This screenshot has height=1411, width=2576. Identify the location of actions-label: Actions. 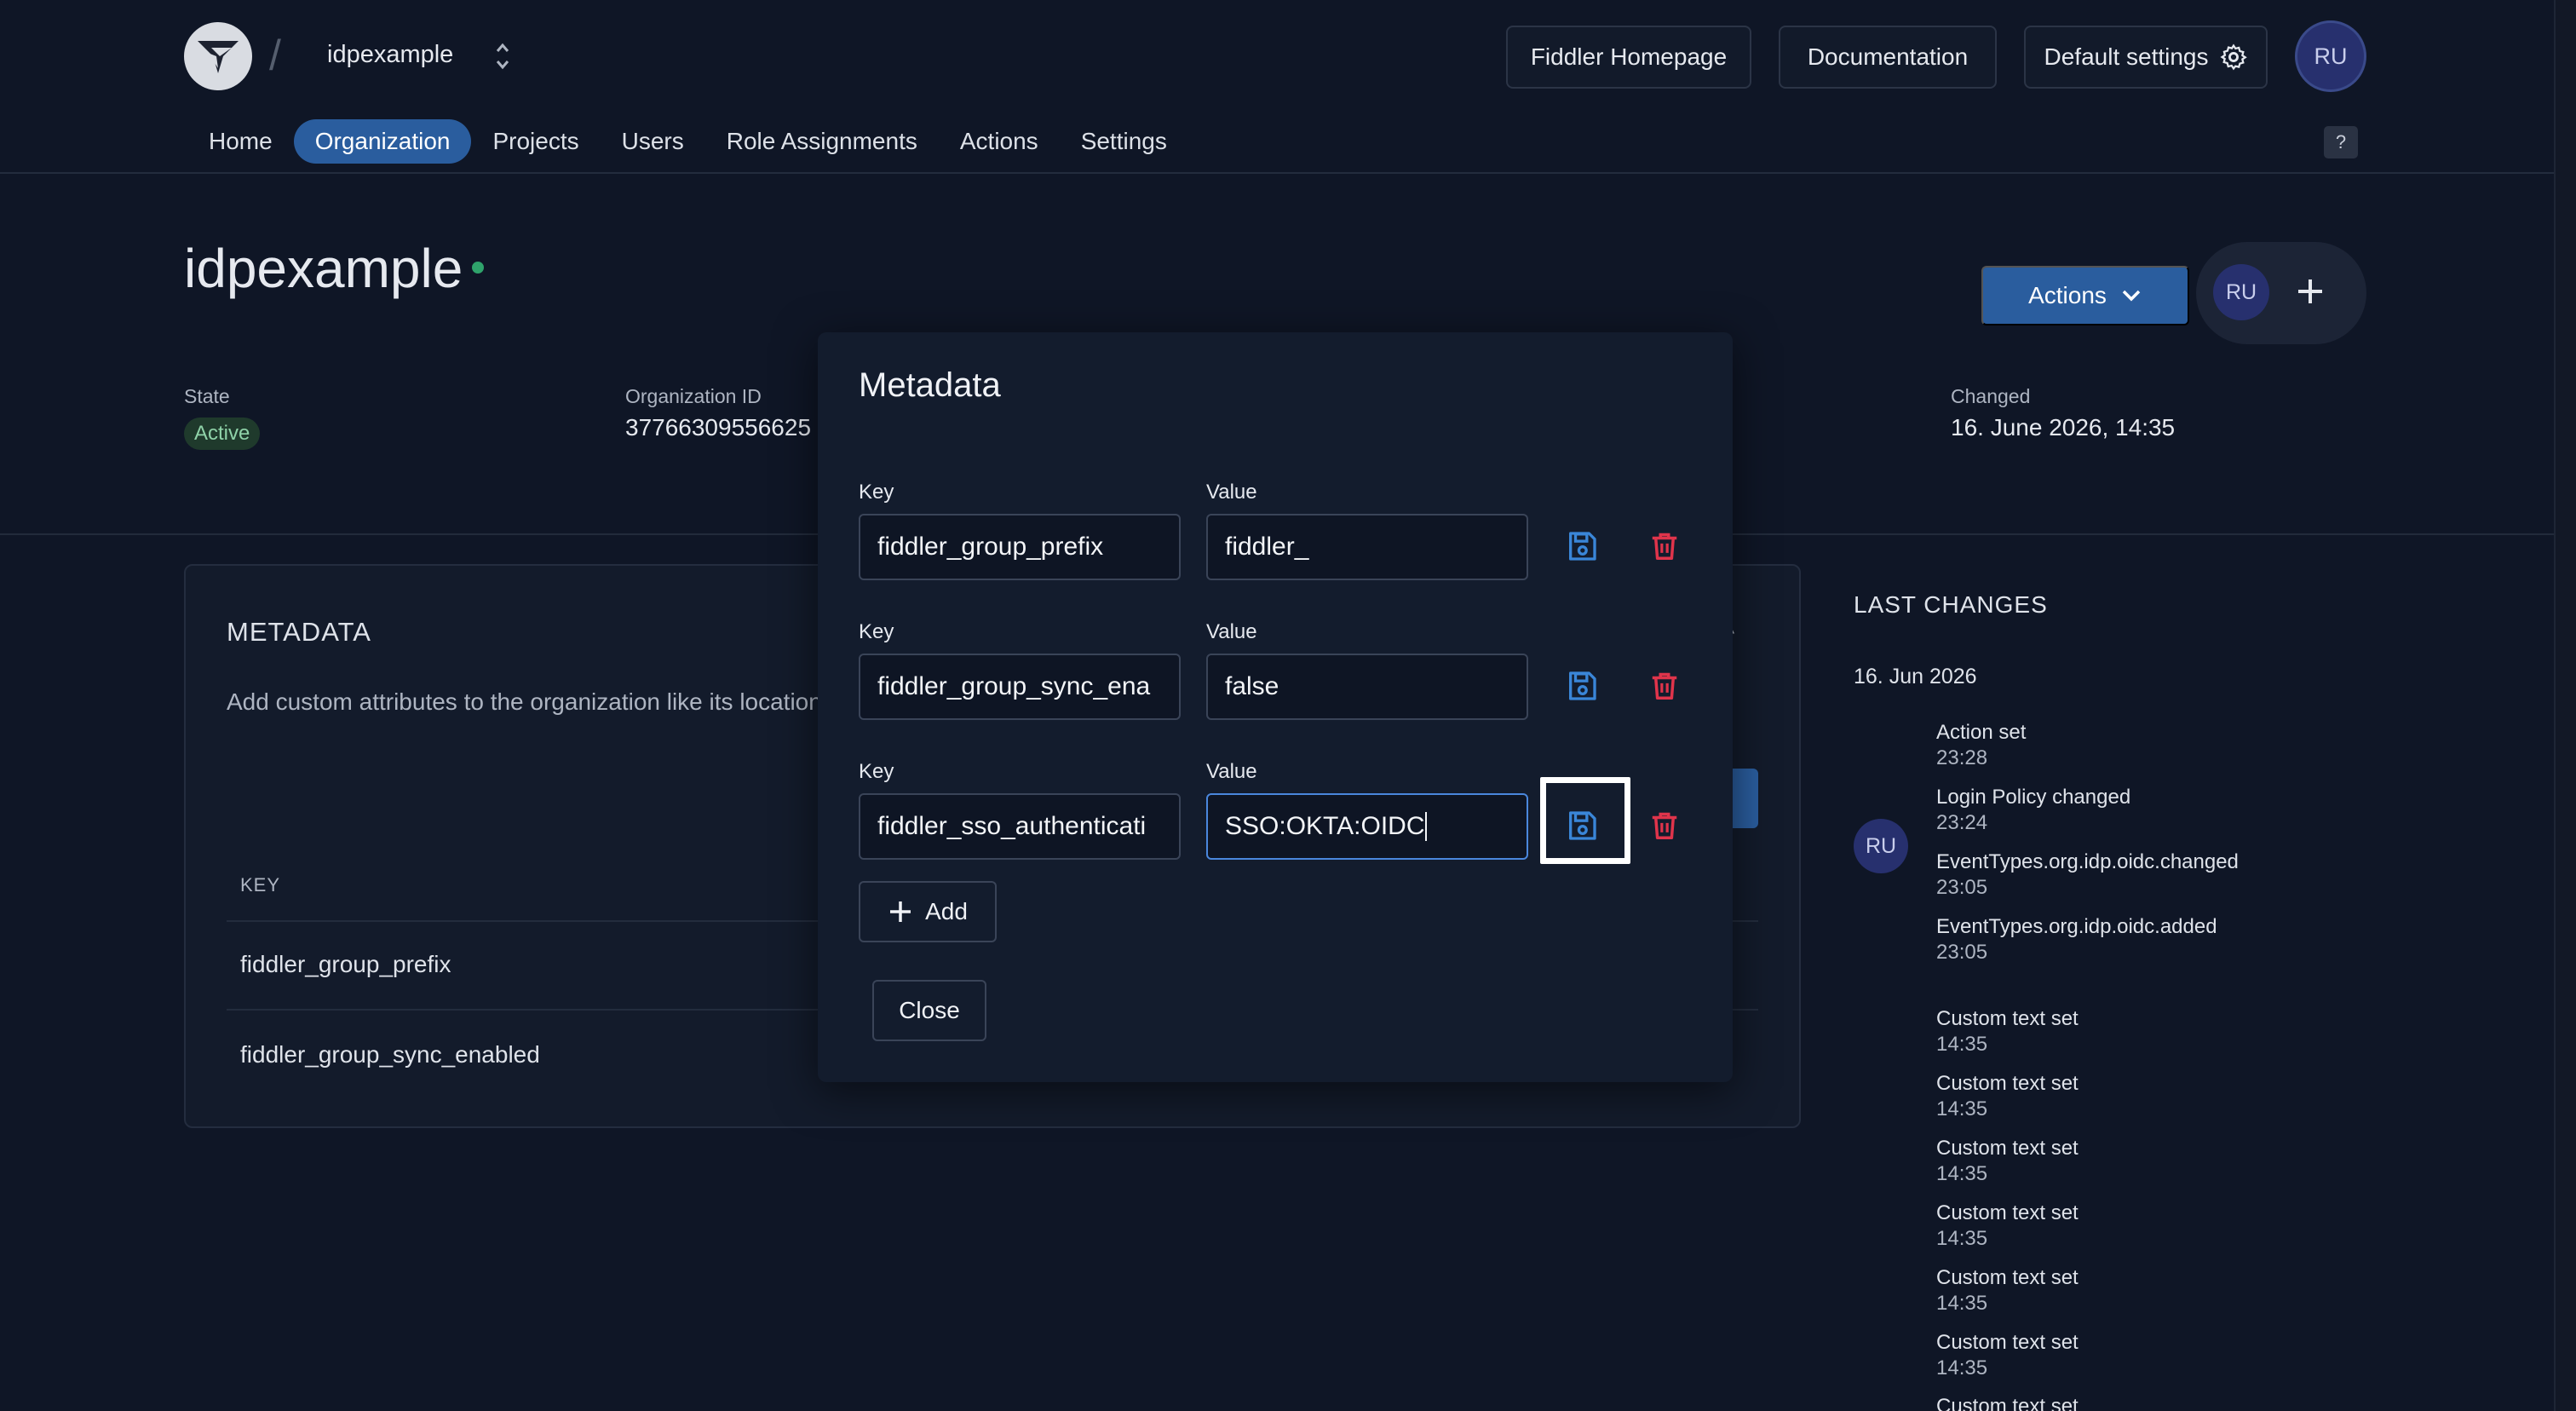
(2067, 295).